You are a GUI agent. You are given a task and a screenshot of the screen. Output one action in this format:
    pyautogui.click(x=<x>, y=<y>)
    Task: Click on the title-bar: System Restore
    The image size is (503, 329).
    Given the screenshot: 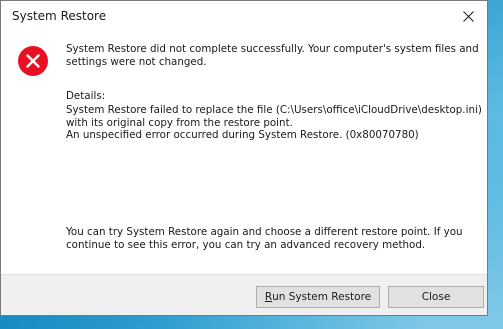 What is the action you would take?
    pyautogui.click(x=244, y=16)
    